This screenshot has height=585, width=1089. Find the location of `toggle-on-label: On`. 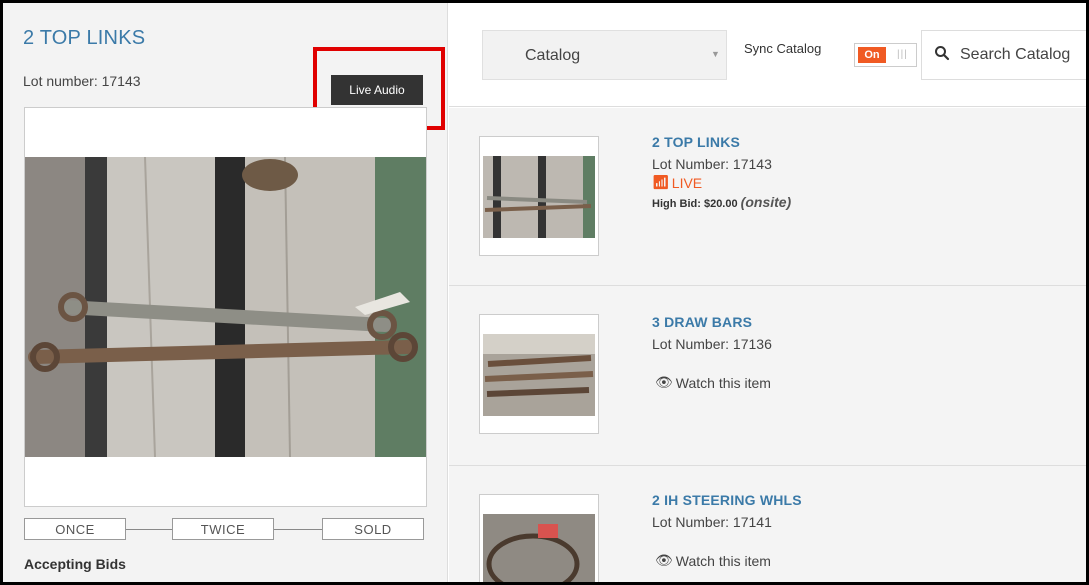

toggle-on-label: On is located at coordinates (872, 55).